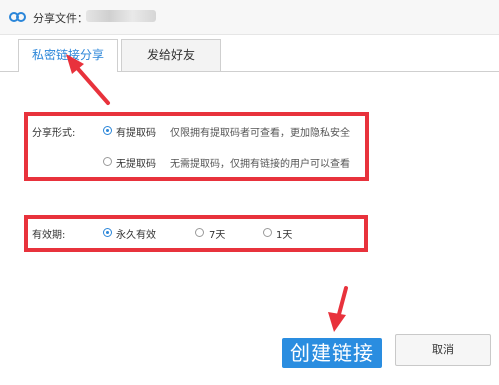  What do you see at coordinates (49, 235) in the screenshot?
I see `validity-label: 有效期:` at bounding box center [49, 235].